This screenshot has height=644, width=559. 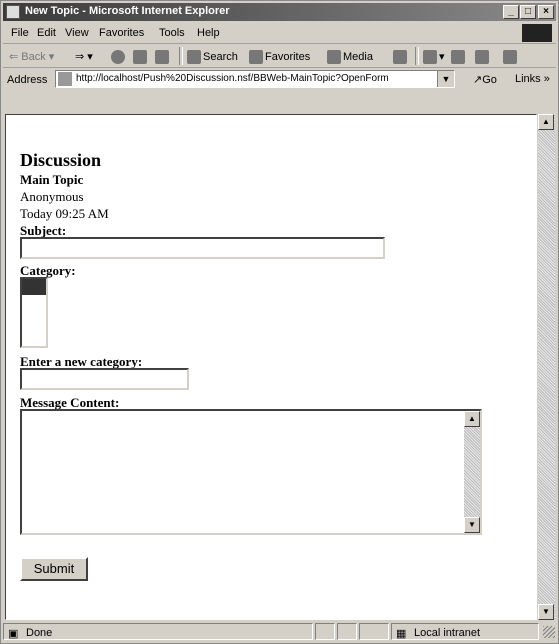 What do you see at coordinates (546, 122) in the screenshot?
I see `scroll-up-icon: ▲` at bounding box center [546, 122].